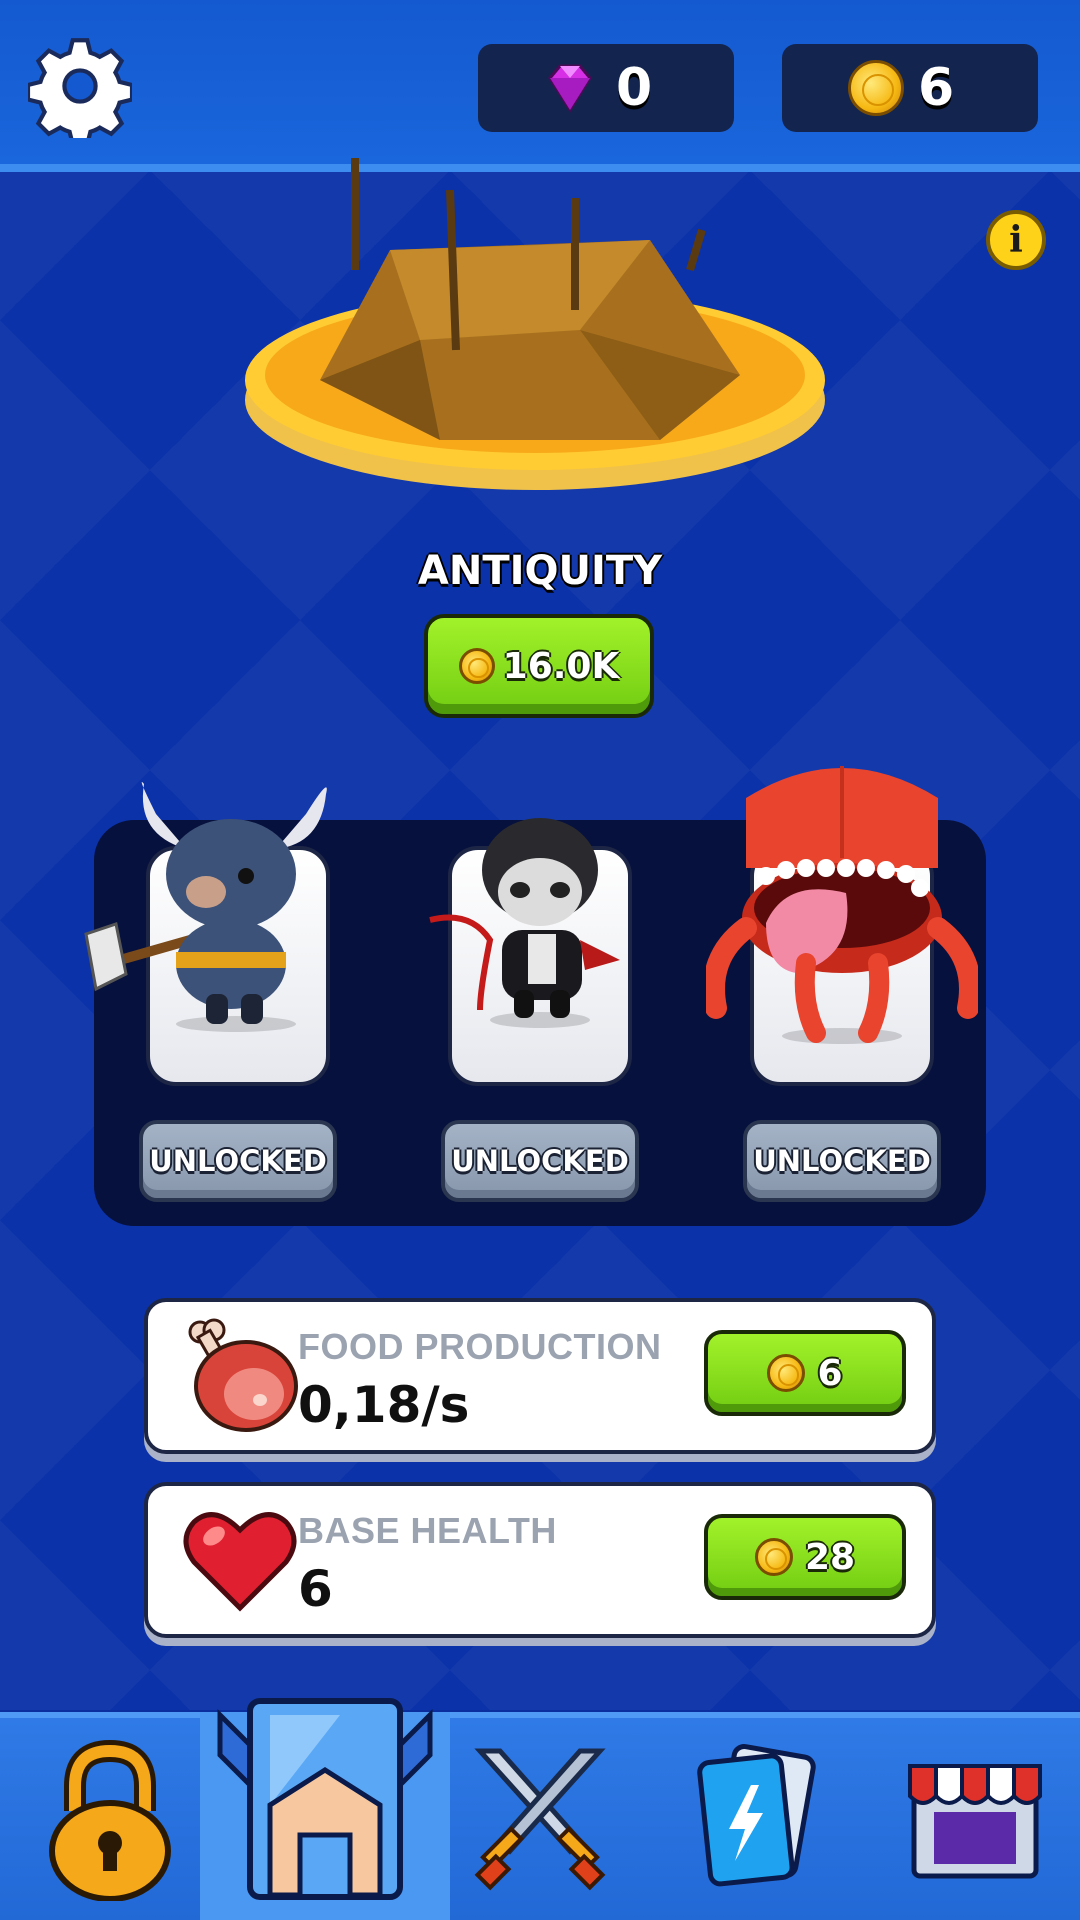 Image resolution: width=1080 pixels, height=1920 pixels. What do you see at coordinates (540, 571) in the screenshot?
I see `era-title: ANTIQUITY` at bounding box center [540, 571].